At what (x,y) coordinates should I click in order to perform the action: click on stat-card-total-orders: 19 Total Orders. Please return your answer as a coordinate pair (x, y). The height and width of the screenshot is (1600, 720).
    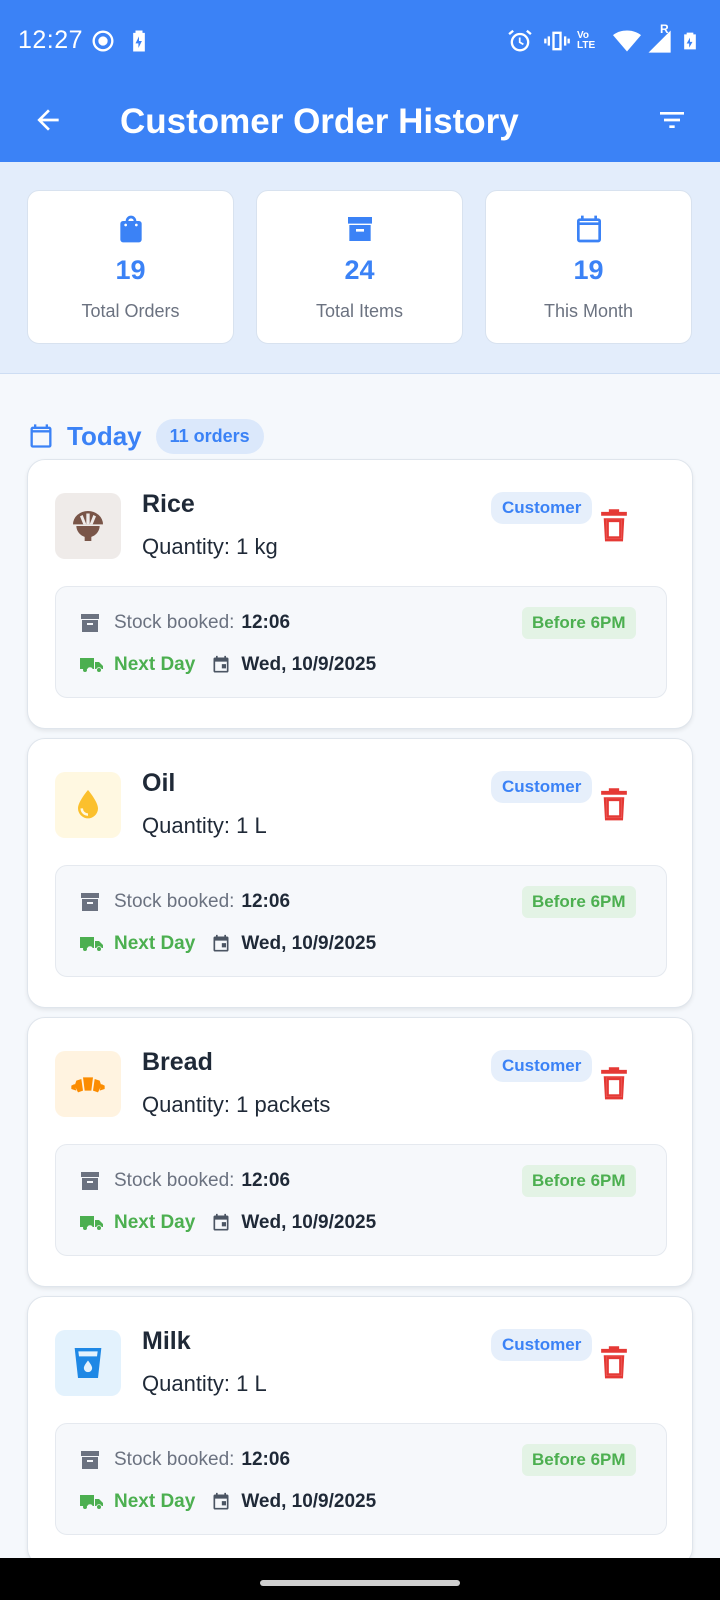
    Looking at the image, I should click on (130, 267).